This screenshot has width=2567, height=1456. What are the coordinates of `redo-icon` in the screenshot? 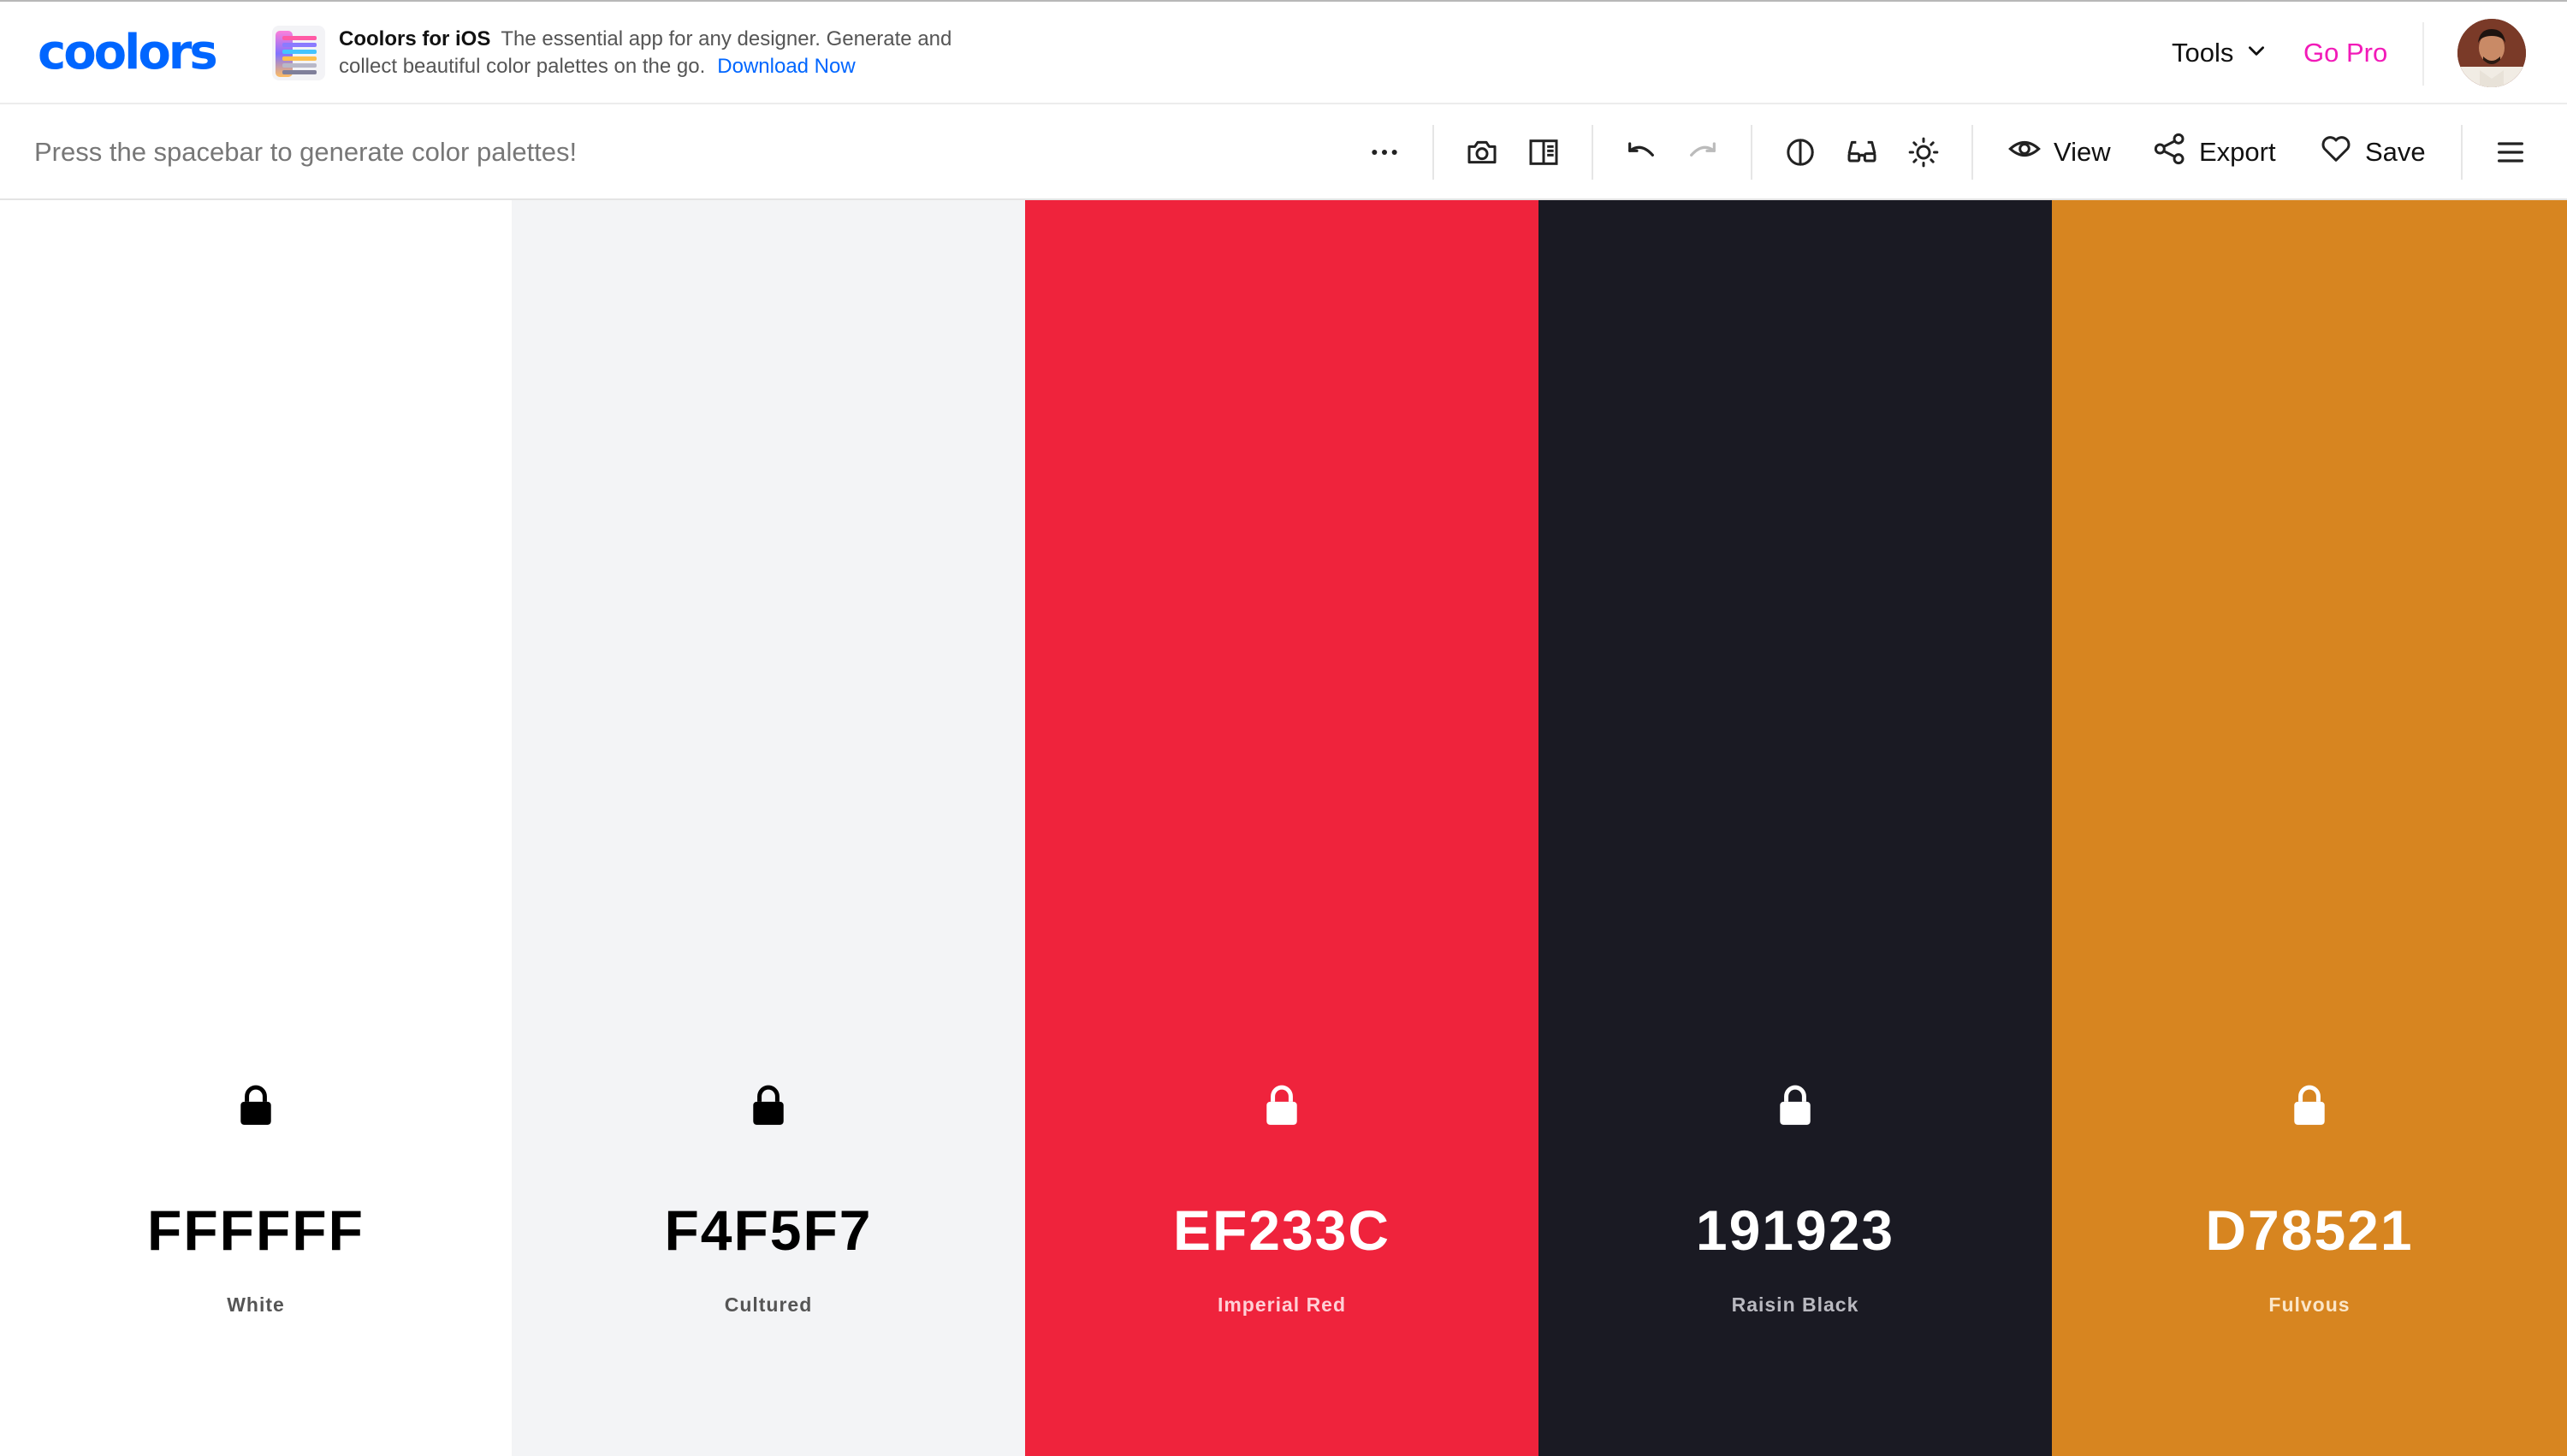 It's located at (1702, 152).